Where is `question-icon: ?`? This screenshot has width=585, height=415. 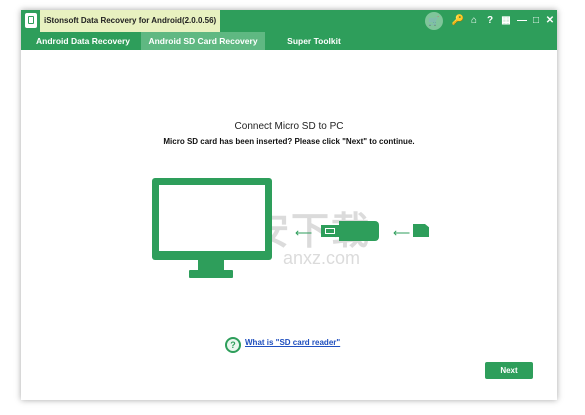
question-icon: ? is located at coordinates (233, 345).